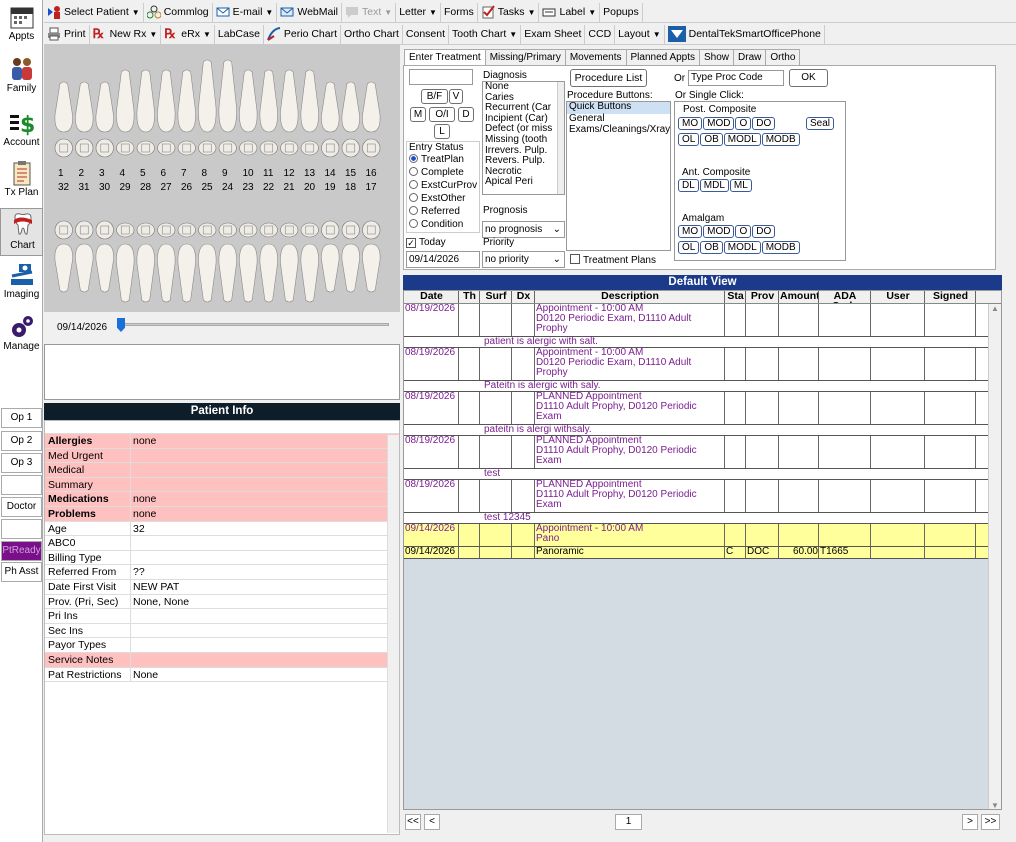 The height and width of the screenshot is (842, 1016). Describe the element at coordinates (689, 247) in the screenshot. I see `amalgam-ol: OL` at that location.